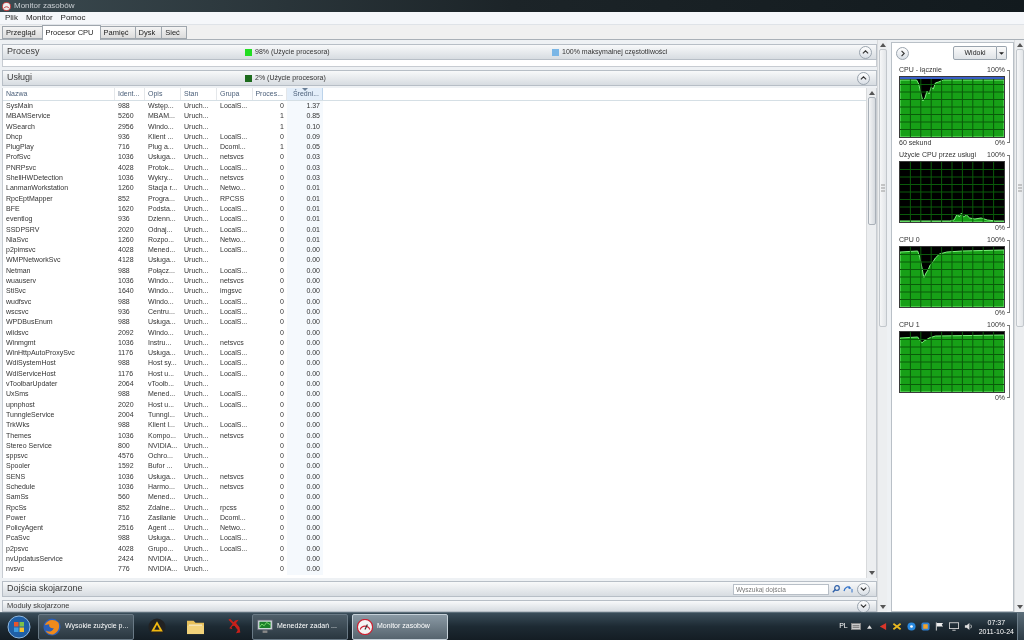  Describe the element at coordinates (939, 626) in the screenshot. I see `flag-icon` at that location.